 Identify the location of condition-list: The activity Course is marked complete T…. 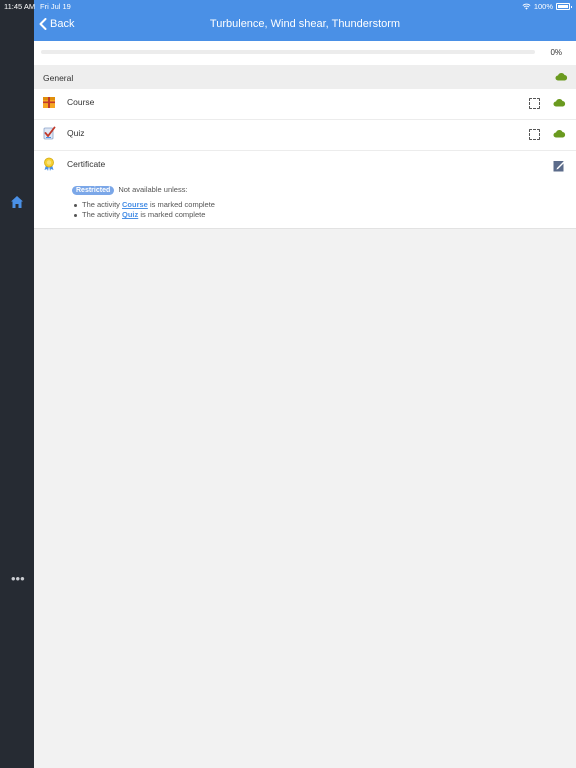
(143, 210).